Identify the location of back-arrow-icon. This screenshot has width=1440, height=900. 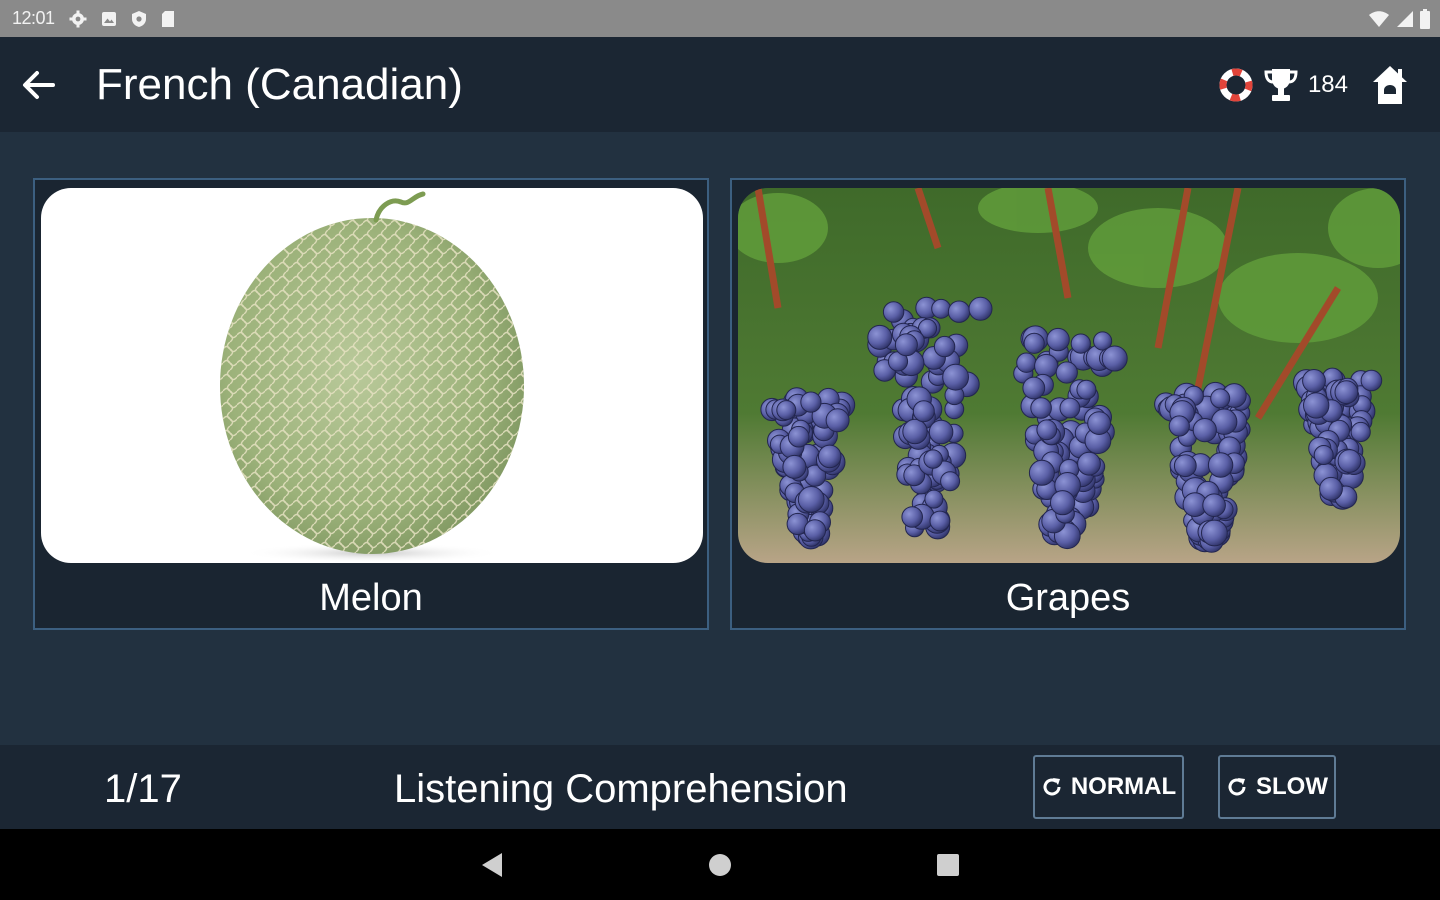
(39, 85).